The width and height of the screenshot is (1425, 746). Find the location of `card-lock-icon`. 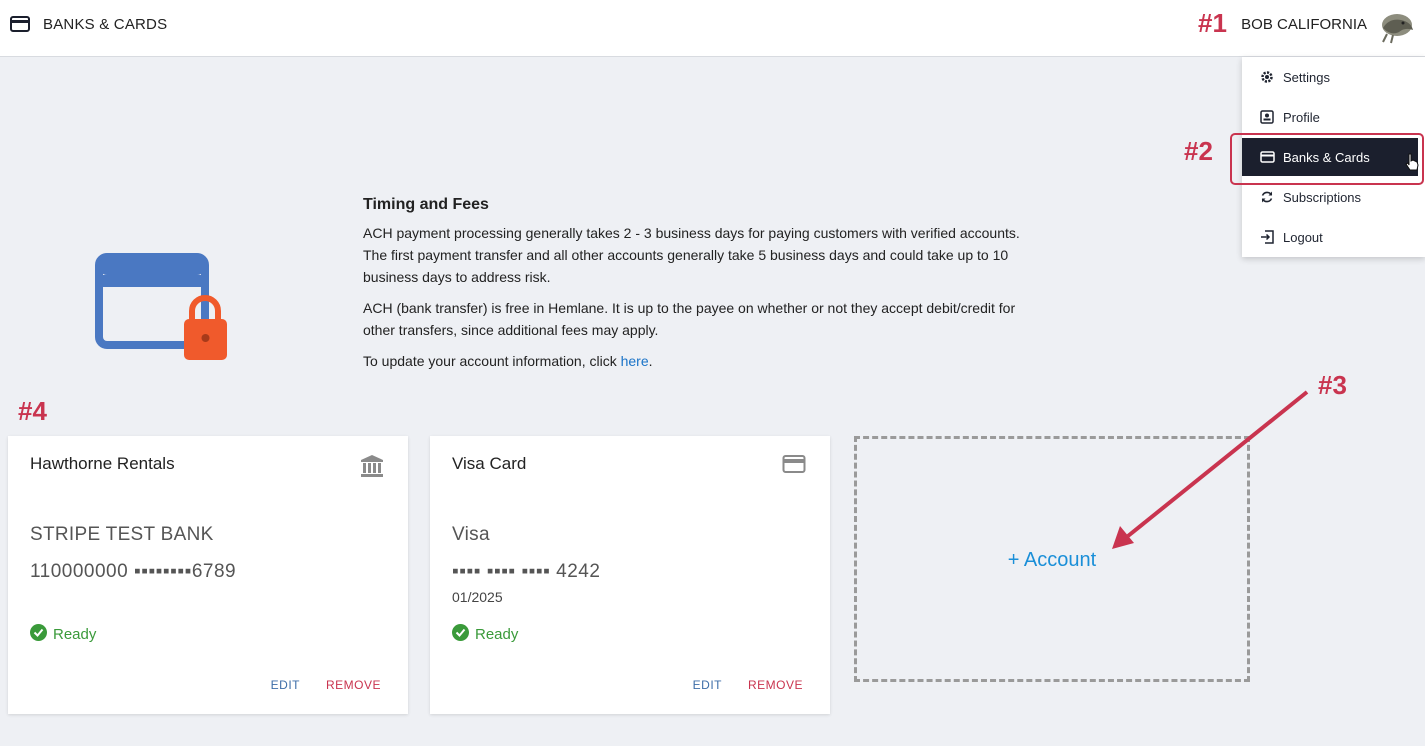

card-lock-icon is located at coordinates (162, 310).